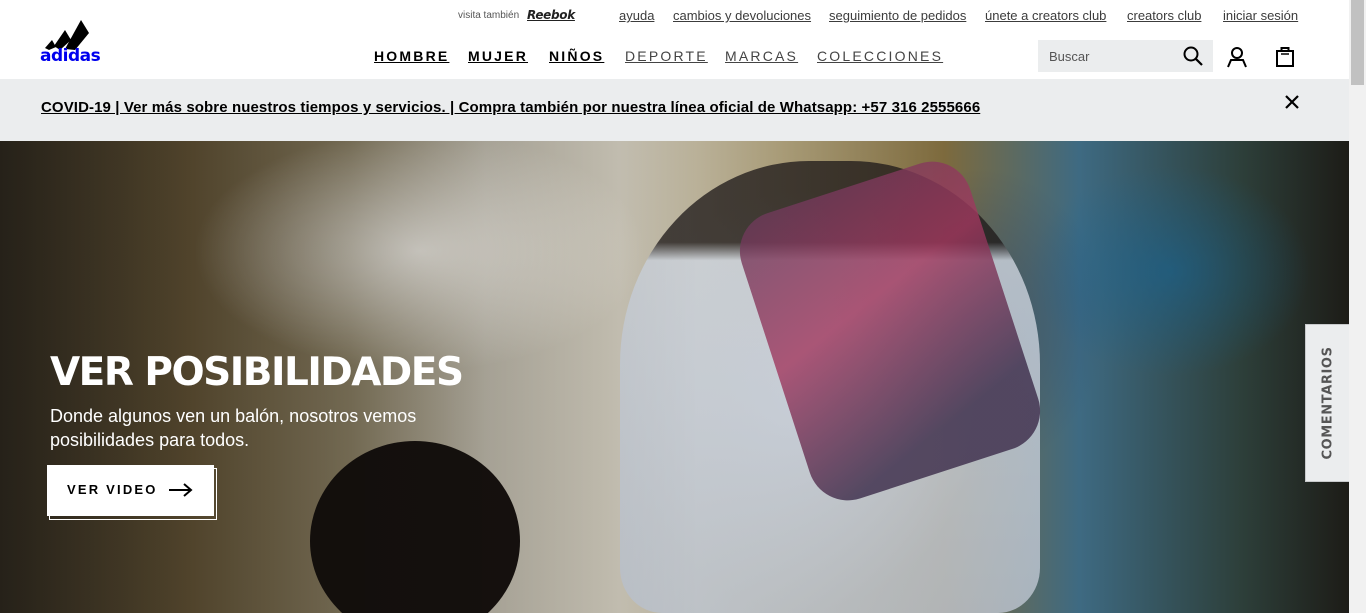 The width and height of the screenshot is (1366, 613). I want to click on nav-item-hombre: HOMBRE, so click(411, 56).